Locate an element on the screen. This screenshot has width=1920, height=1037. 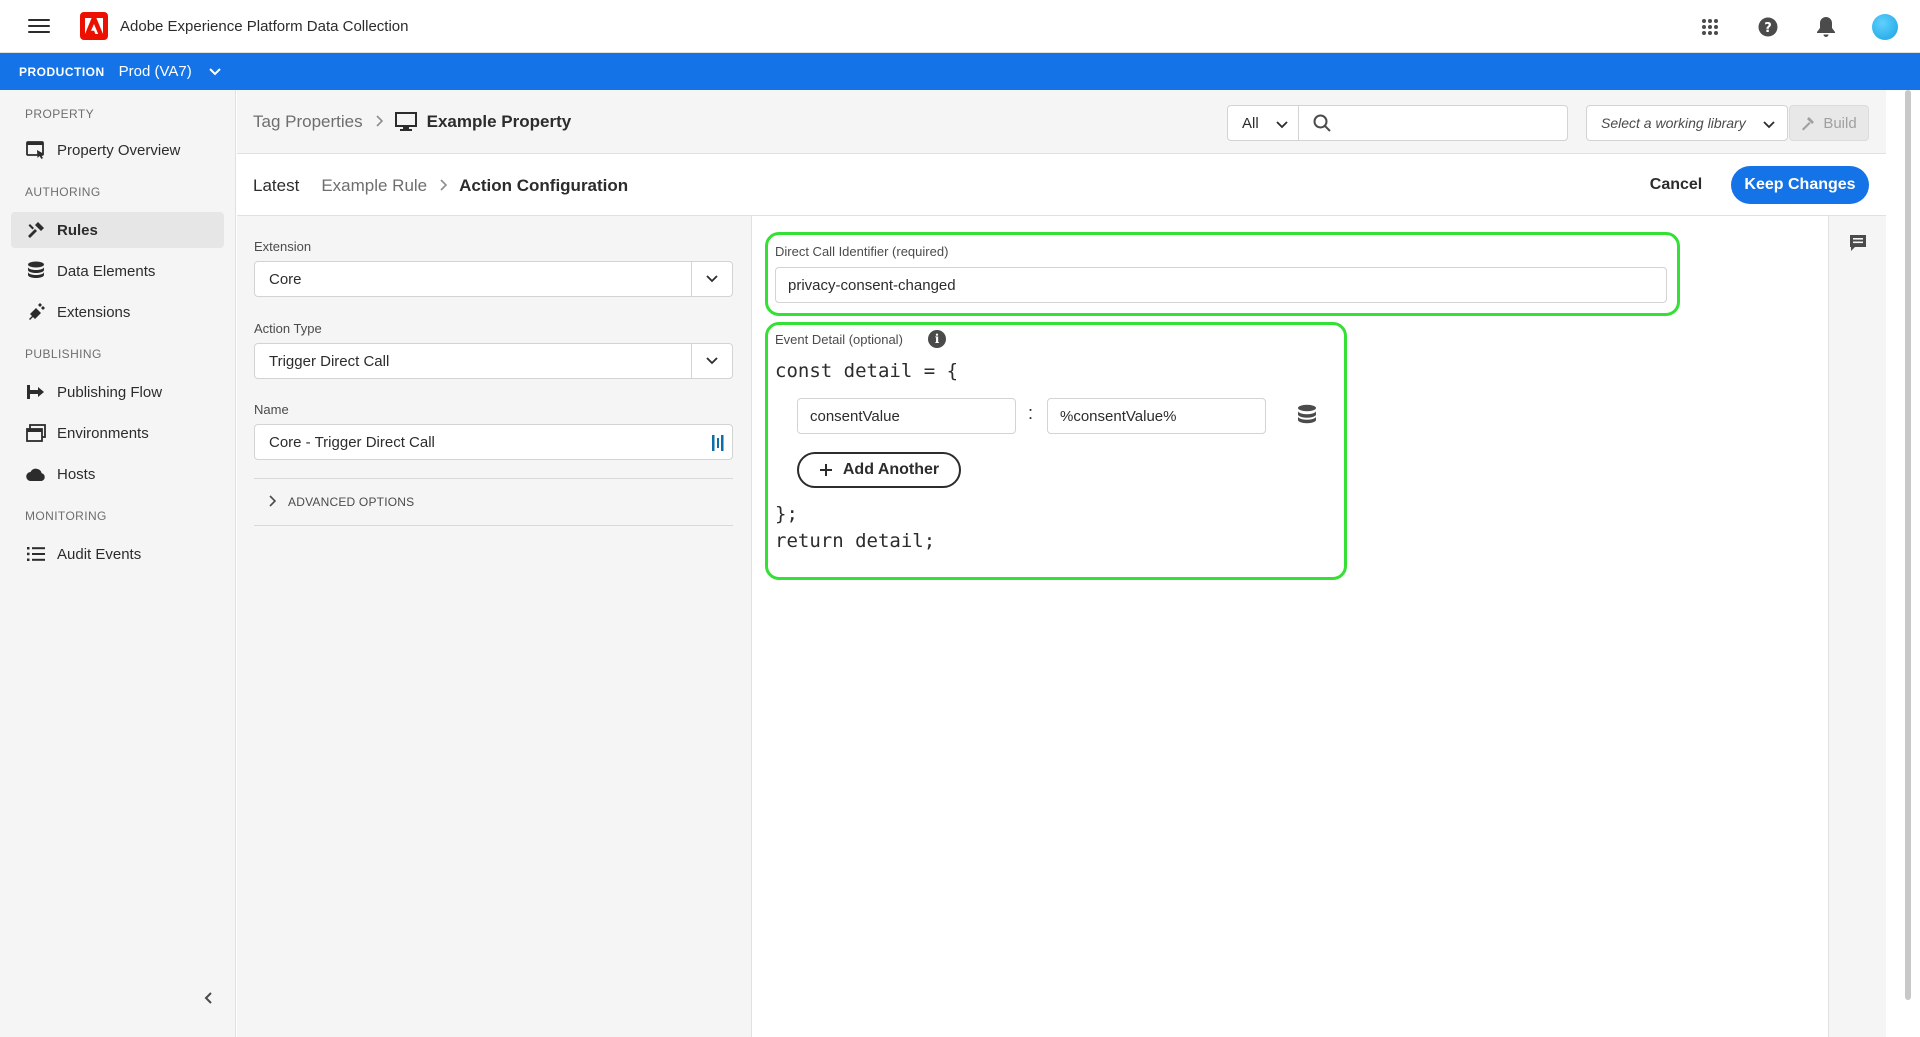
publishing-flow-icon is located at coordinates (36, 392).